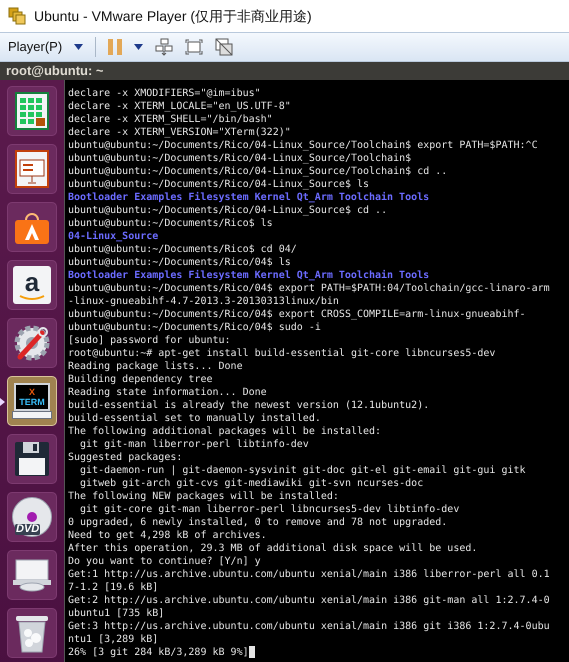 This screenshot has width=569, height=662. Describe the element at coordinates (258, 171) in the screenshot. I see `terminal-line: ubuntu@ubuntu:~/Documents/Rico/04-Linux_Source/Toolchain$ cd ..` at that location.